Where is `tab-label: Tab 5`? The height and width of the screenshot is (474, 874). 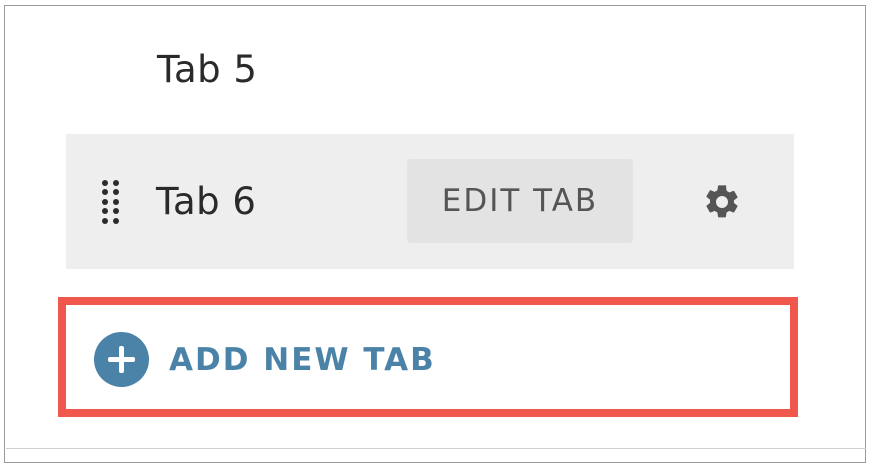
tab-label: Tab 5 is located at coordinates (207, 69).